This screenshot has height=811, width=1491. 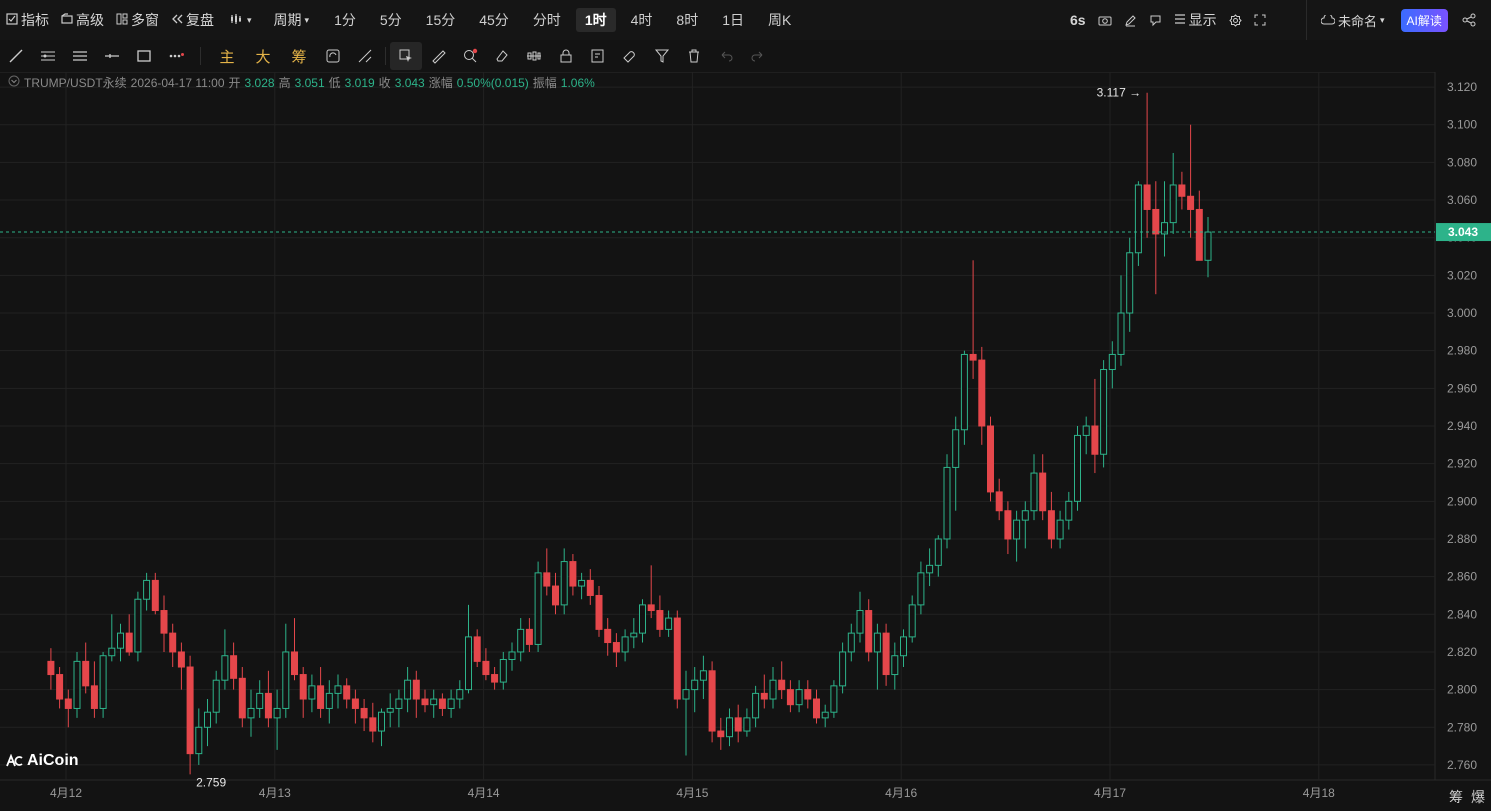 I want to click on period-4h: 4时, so click(x=642, y=20).